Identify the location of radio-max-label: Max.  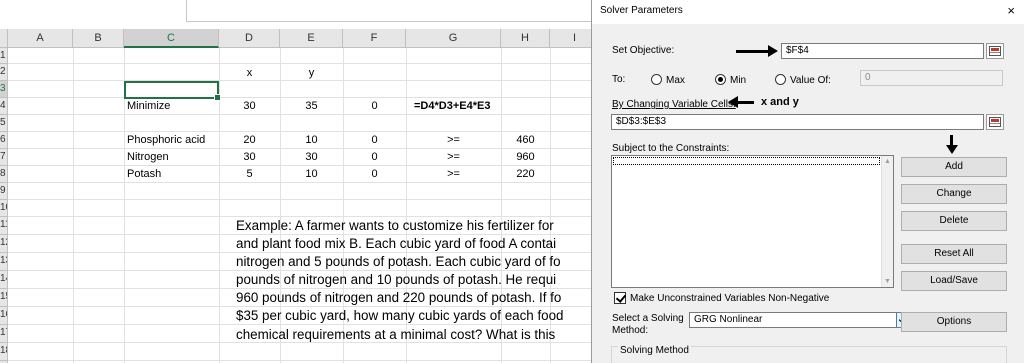
(675, 80).